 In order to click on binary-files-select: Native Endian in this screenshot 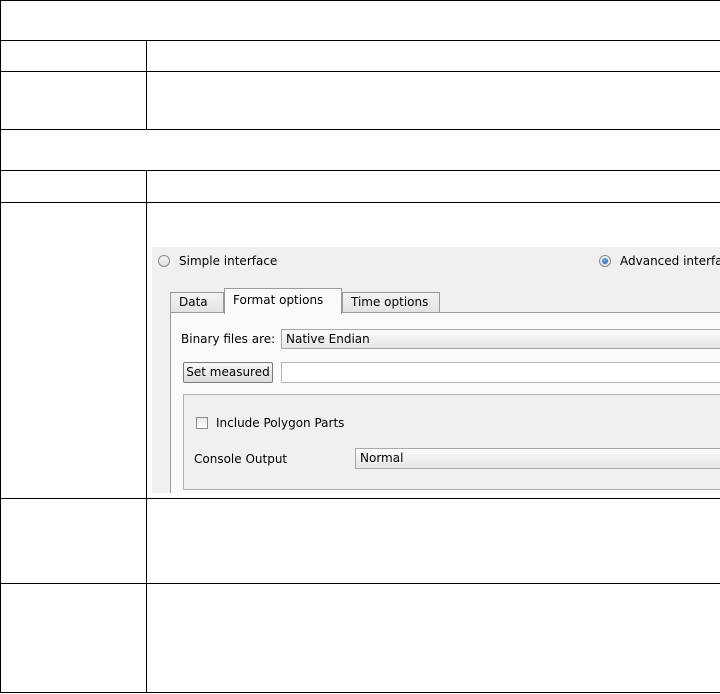, I will do `click(500, 339)`.